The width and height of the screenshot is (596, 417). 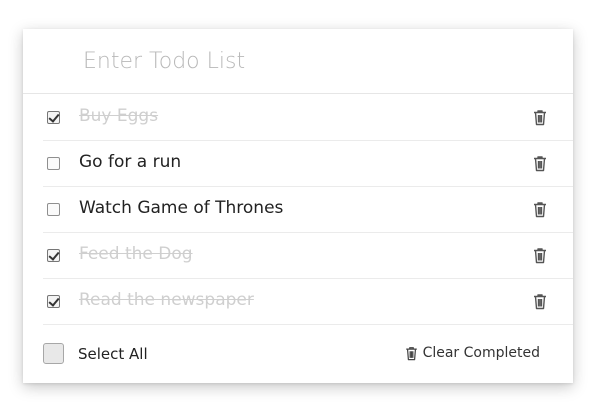 What do you see at coordinates (136, 254) in the screenshot?
I see `todo-label: Feed the Dog` at bounding box center [136, 254].